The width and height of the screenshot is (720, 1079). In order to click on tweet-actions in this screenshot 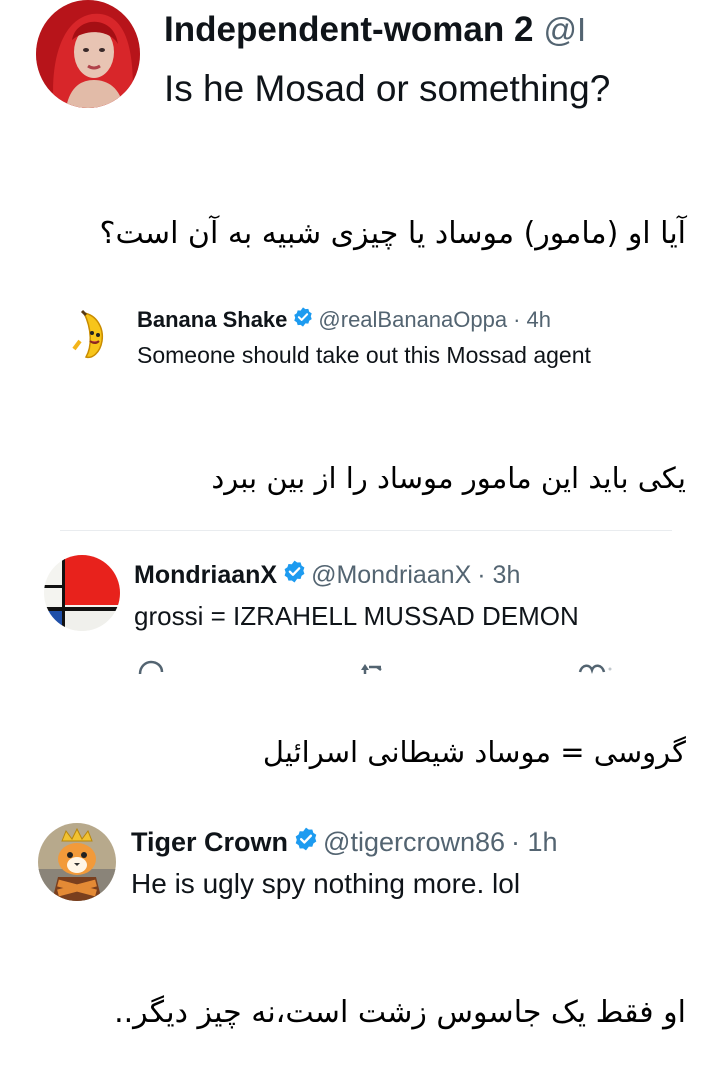, I will do `click(360, 665)`.